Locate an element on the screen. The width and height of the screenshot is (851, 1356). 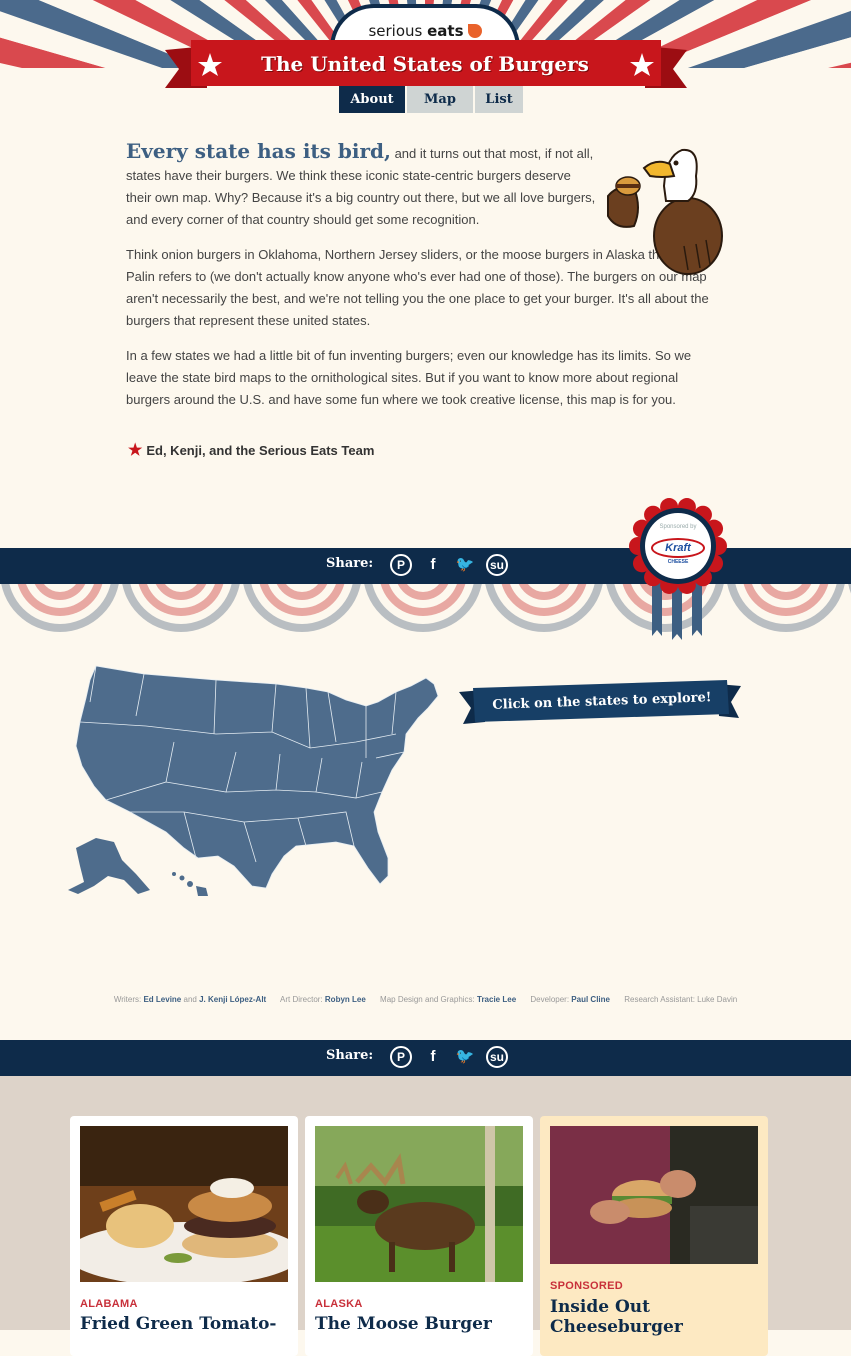
card-kicker: SPONSORED is located at coordinates (586, 1286).